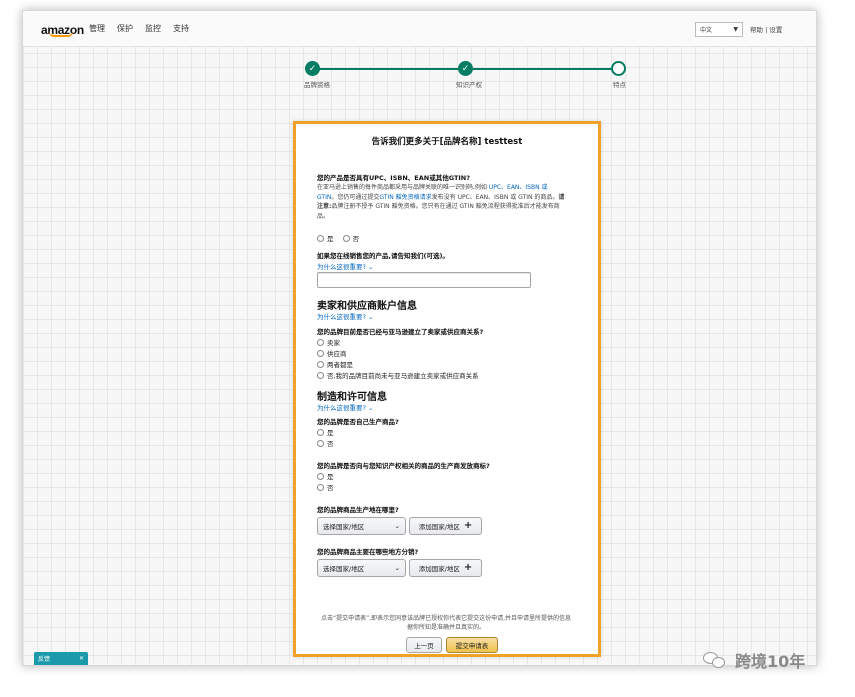 The image size is (855, 697). I want to click on help-link: 帮助, so click(756, 30).